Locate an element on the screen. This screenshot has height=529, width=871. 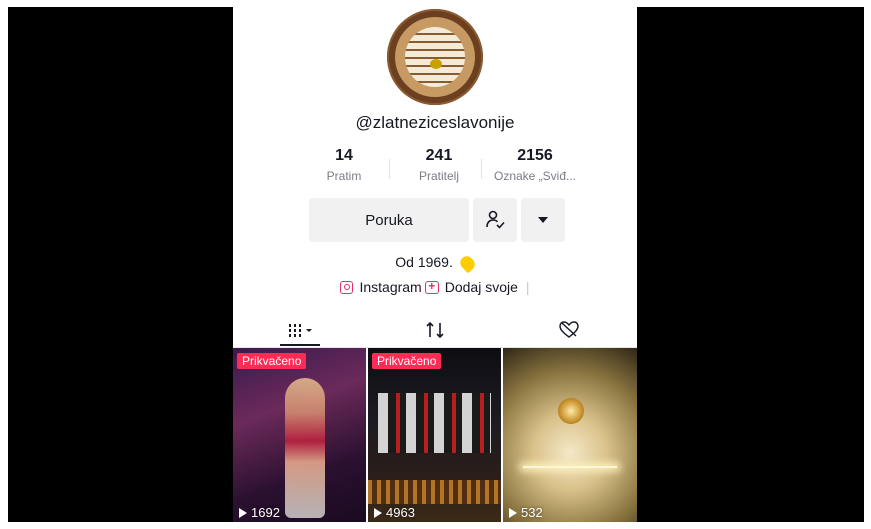
video-thumbnail: Prikvačeno 1692 is located at coordinates (299, 435).